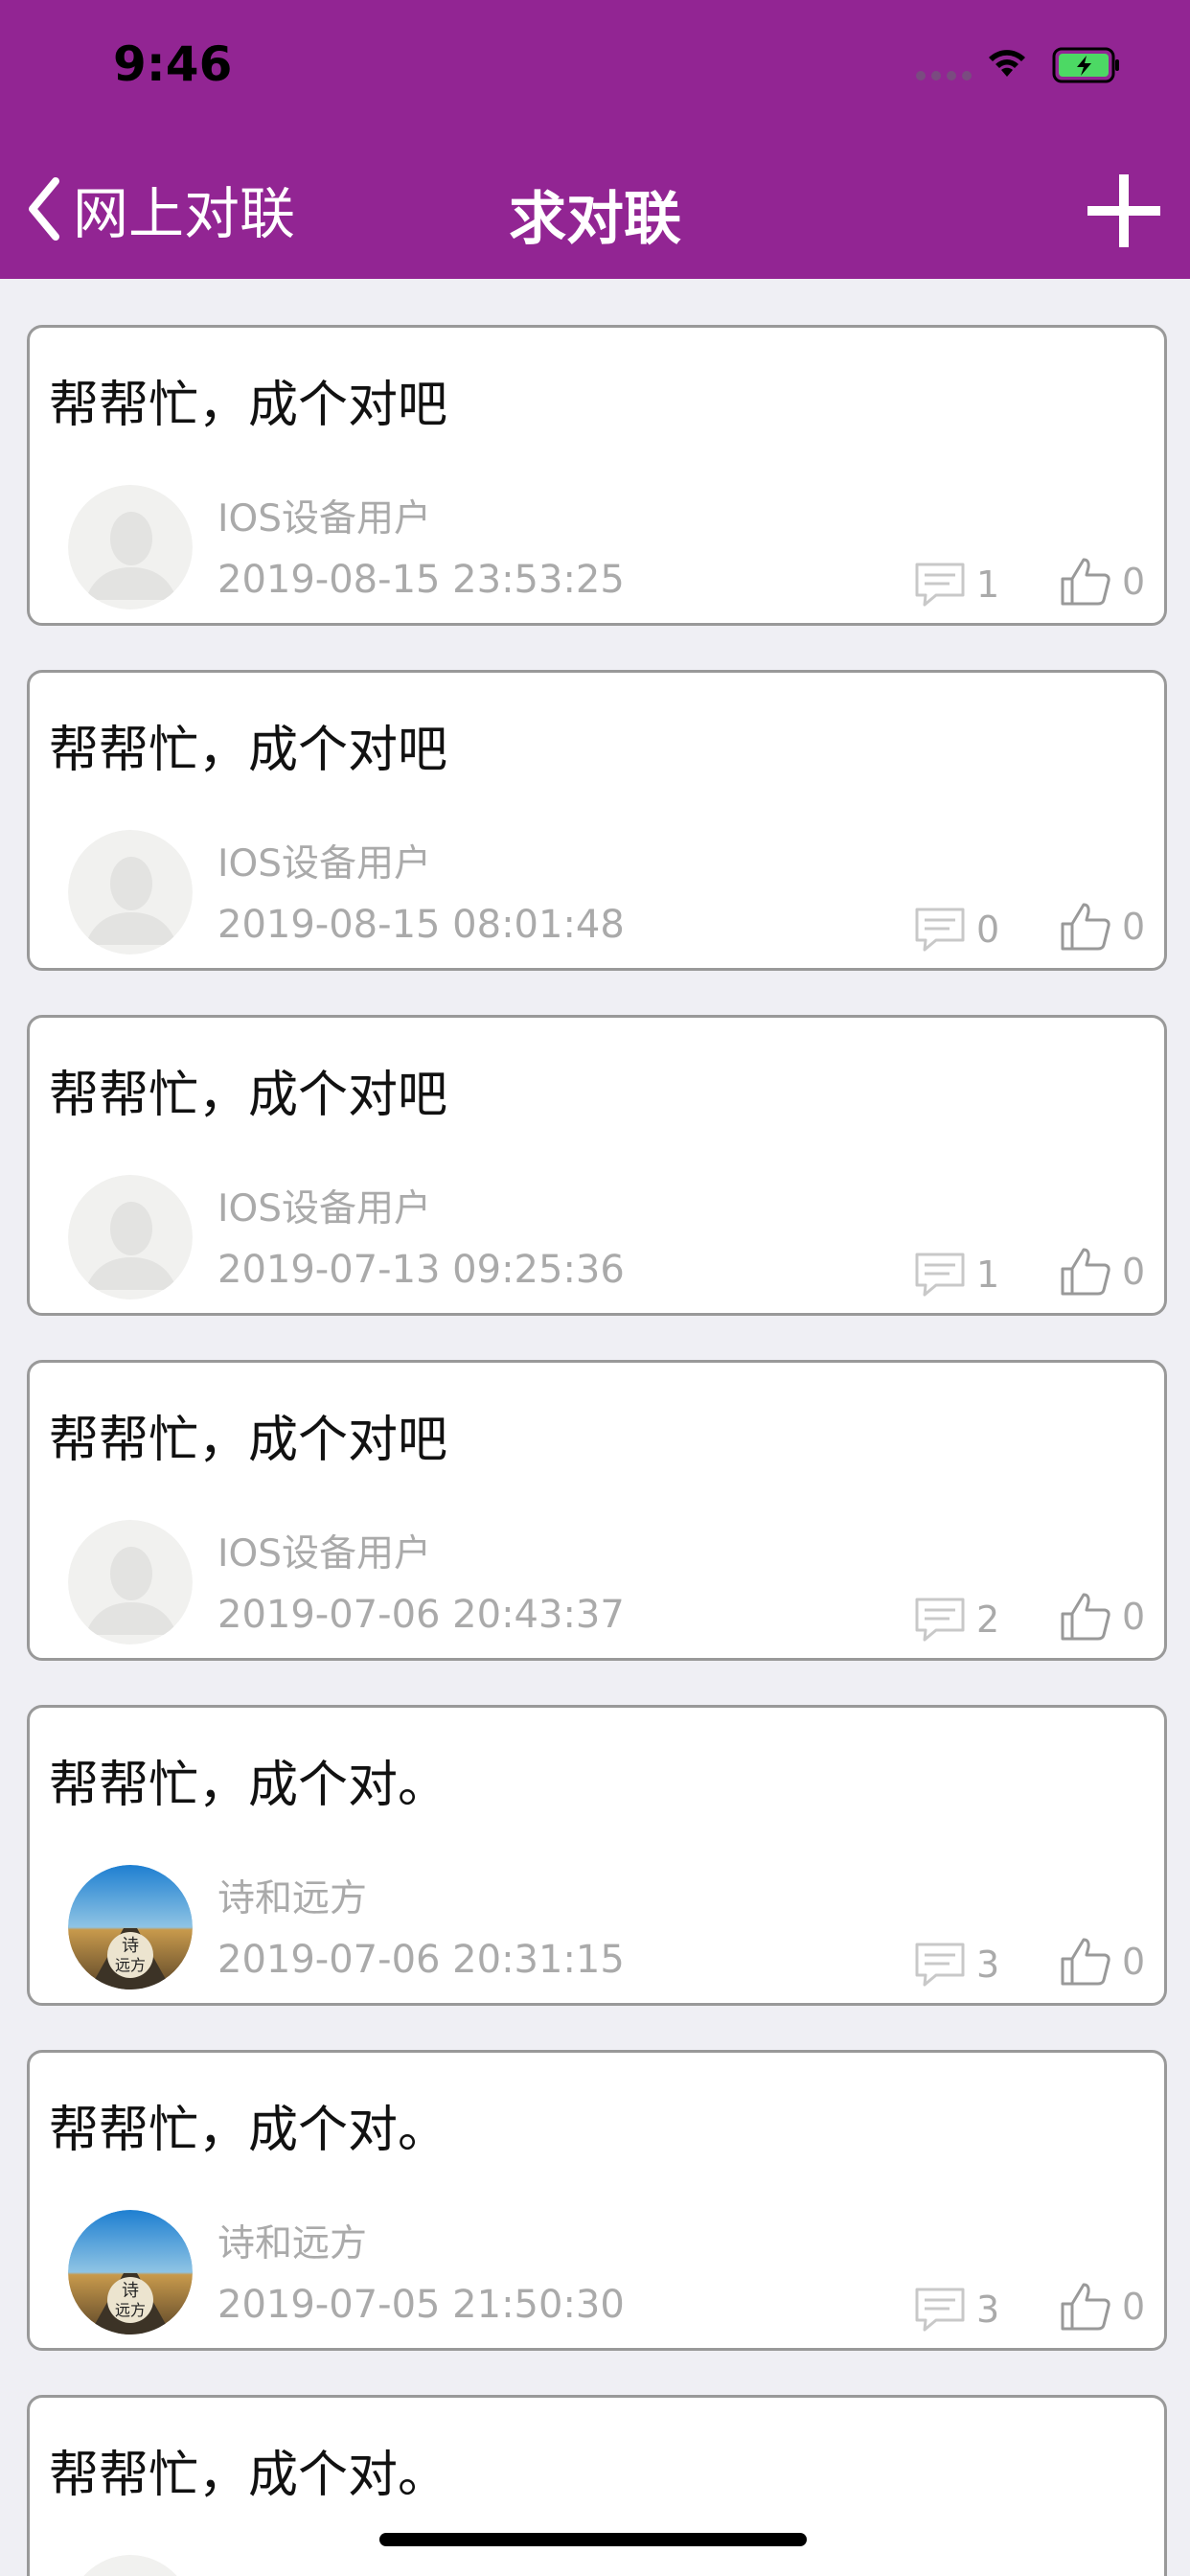 The width and height of the screenshot is (1190, 2576). What do you see at coordinates (421, 1615) in the screenshot?
I see `post-time: 2019-07-06 20:43:37` at bounding box center [421, 1615].